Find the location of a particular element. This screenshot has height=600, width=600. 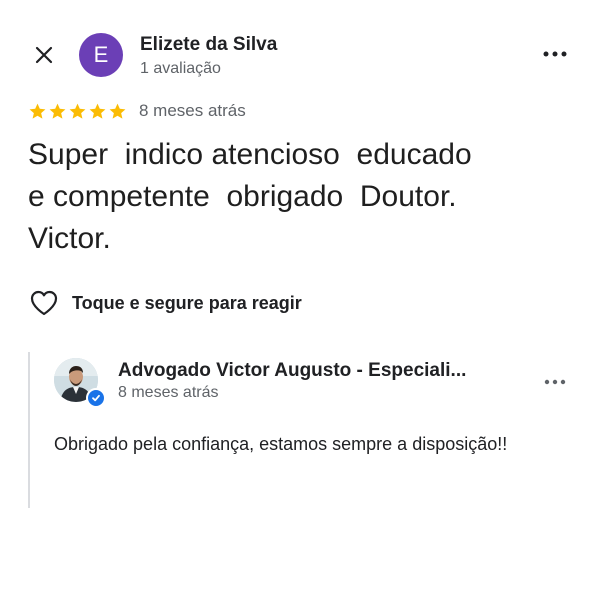

rating-row: 8 meses atrás is located at coordinates (137, 111).